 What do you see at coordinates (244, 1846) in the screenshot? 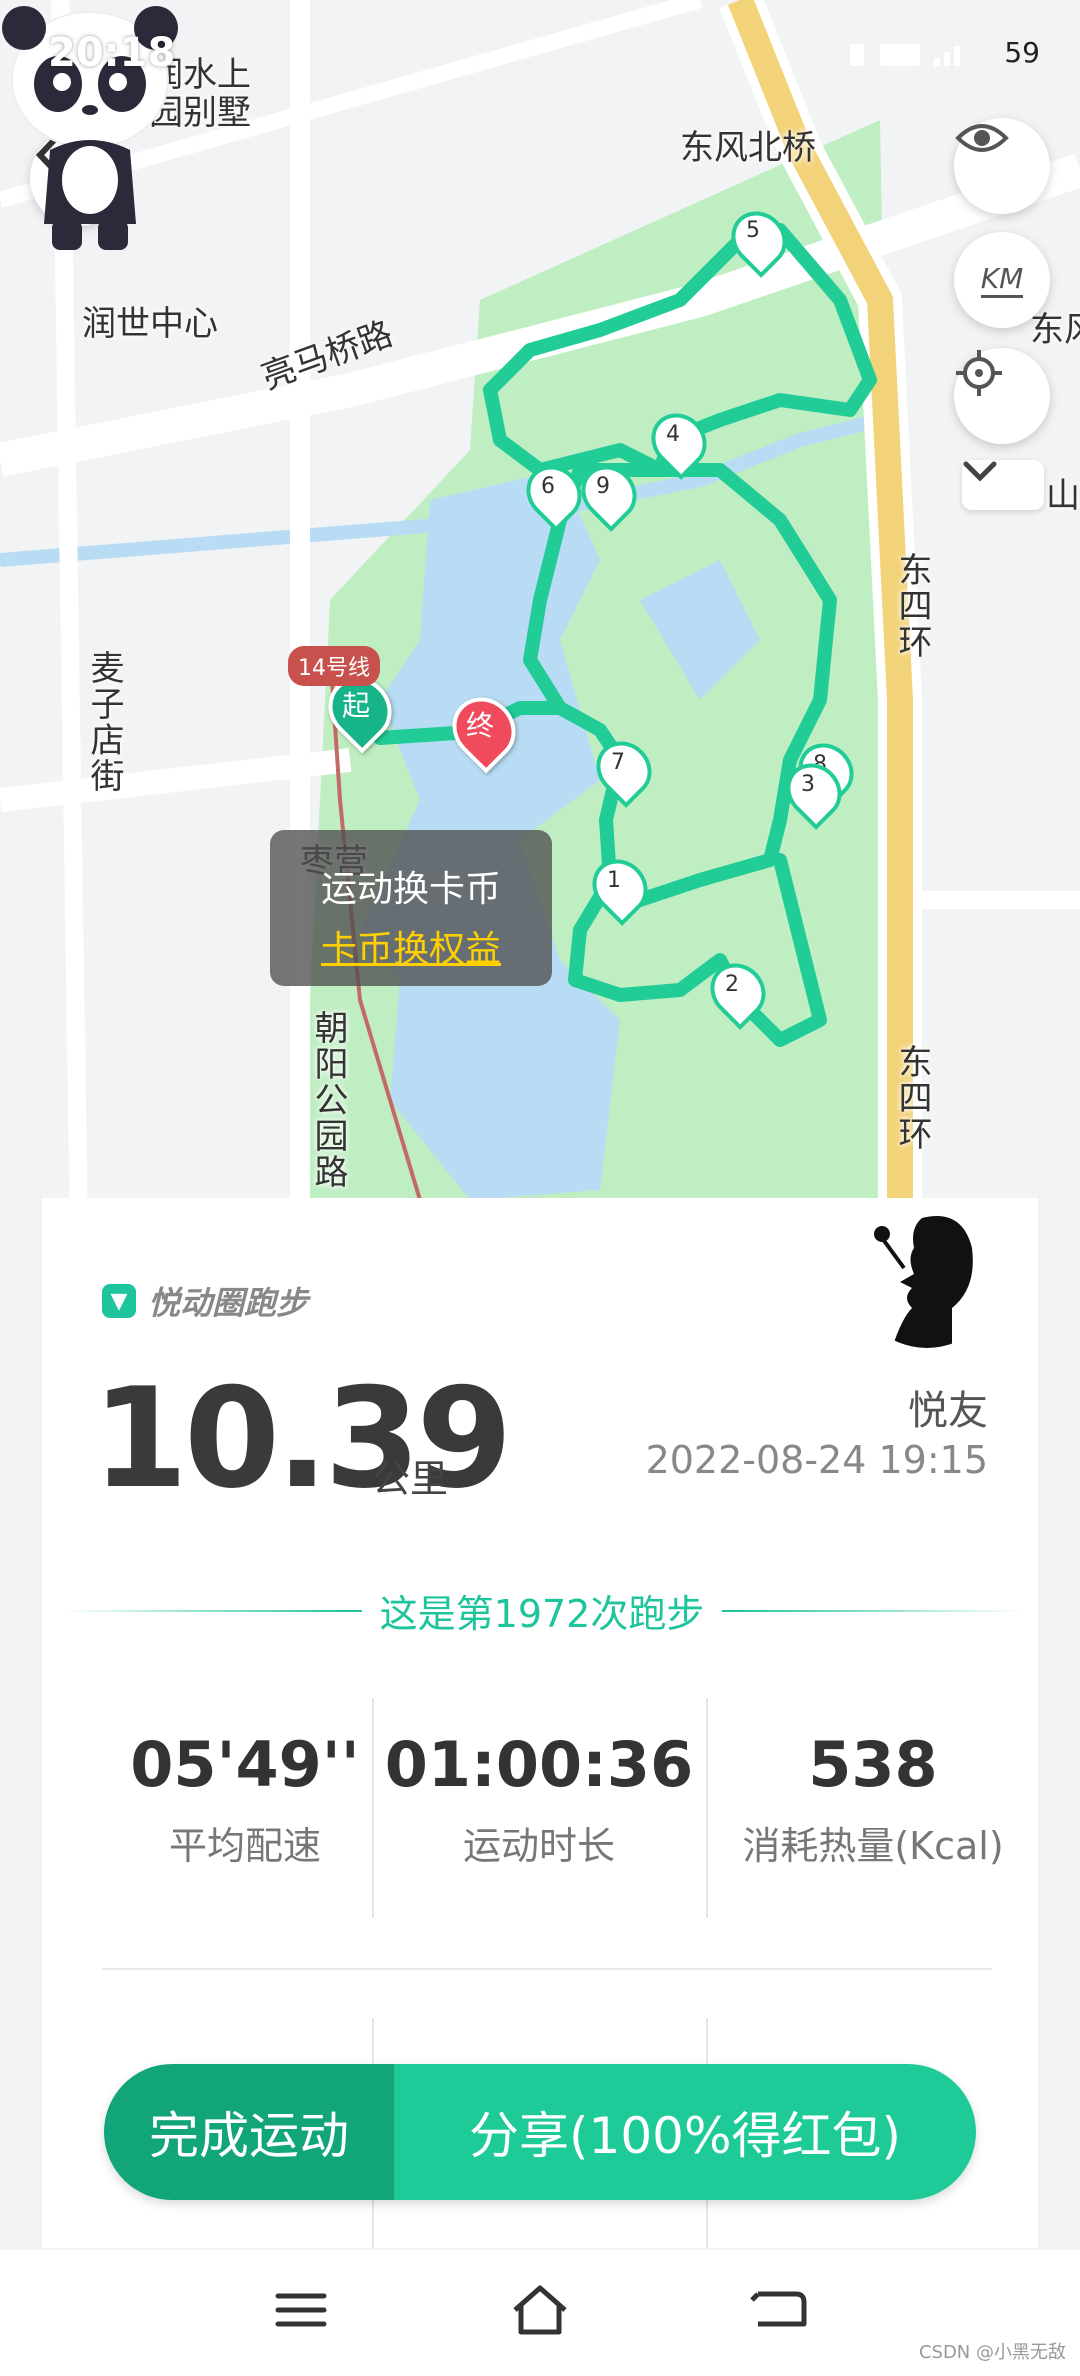
I see `stat-pace-label: 平均配速` at bounding box center [244, 1846].